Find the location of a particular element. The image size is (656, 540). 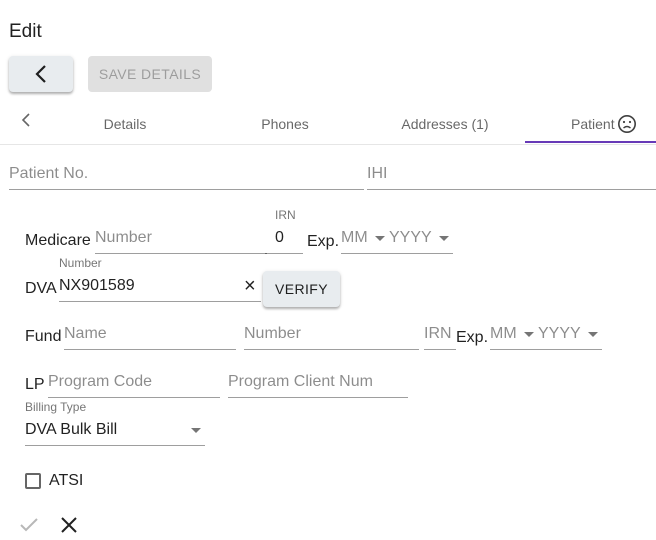

medicare-expiry-underline is located at coordinates (397, 253).